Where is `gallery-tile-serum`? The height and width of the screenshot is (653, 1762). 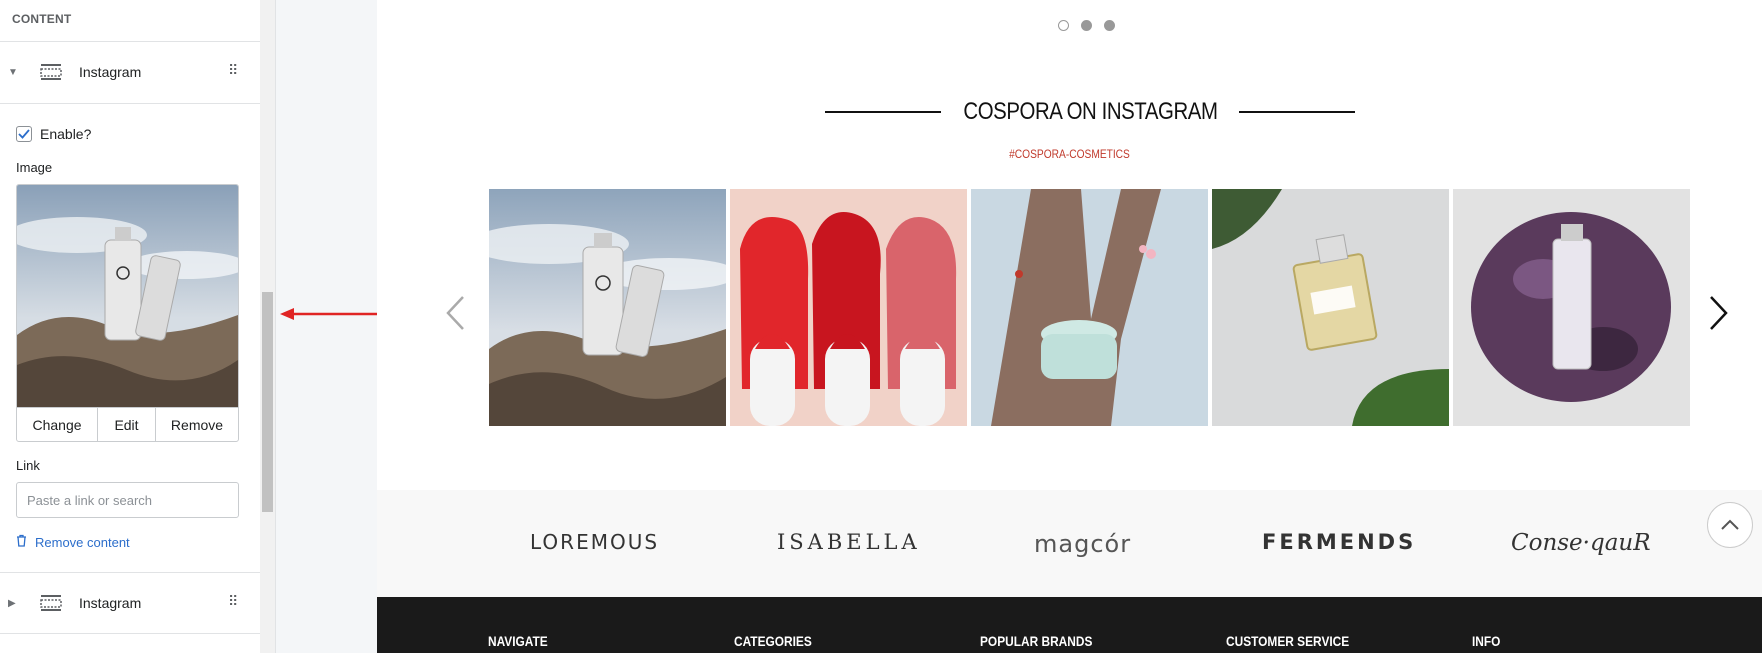
gallery-tile-serum is located at coordinates (1571, 307).